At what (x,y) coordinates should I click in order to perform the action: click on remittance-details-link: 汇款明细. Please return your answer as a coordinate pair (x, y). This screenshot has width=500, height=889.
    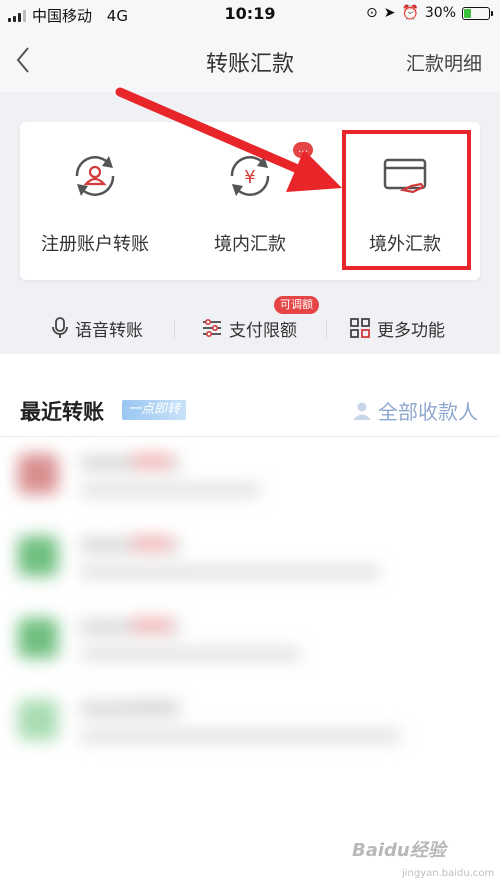
    Looking at the image, I should click on (444, 62).